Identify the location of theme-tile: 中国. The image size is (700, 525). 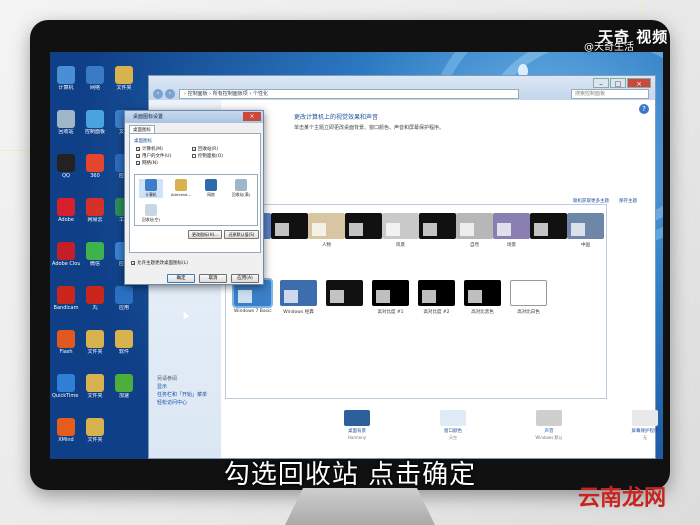
(585, 230).